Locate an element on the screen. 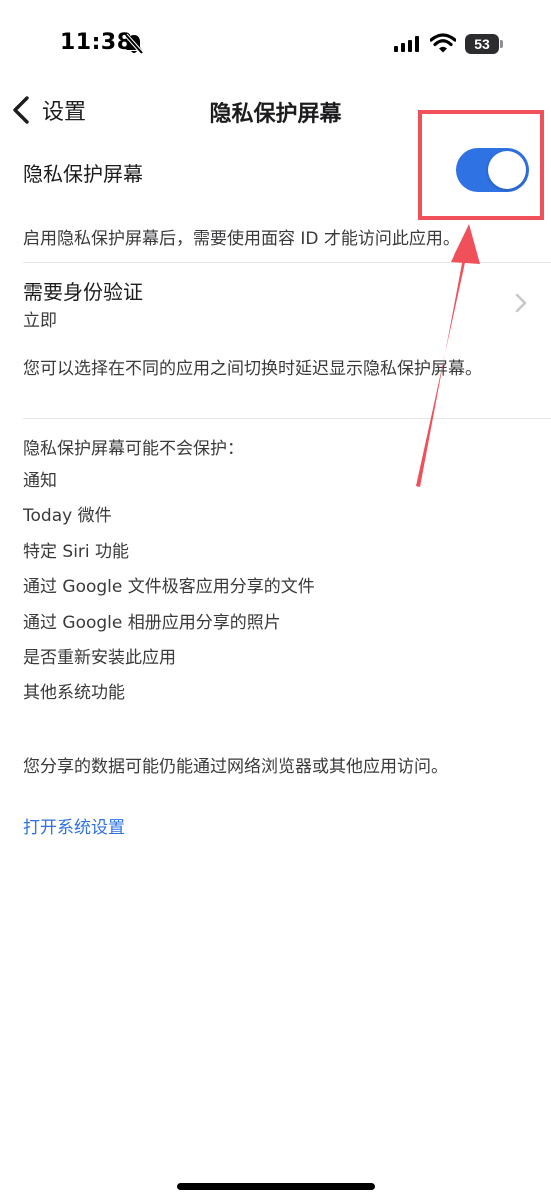 The height and width of the screenshot is (1200, 551). privacy-screen-description: 启用隐私保护屏幕后，需要使用面容 ID 才能访问此应用。 is located at coordinates (241, 239).